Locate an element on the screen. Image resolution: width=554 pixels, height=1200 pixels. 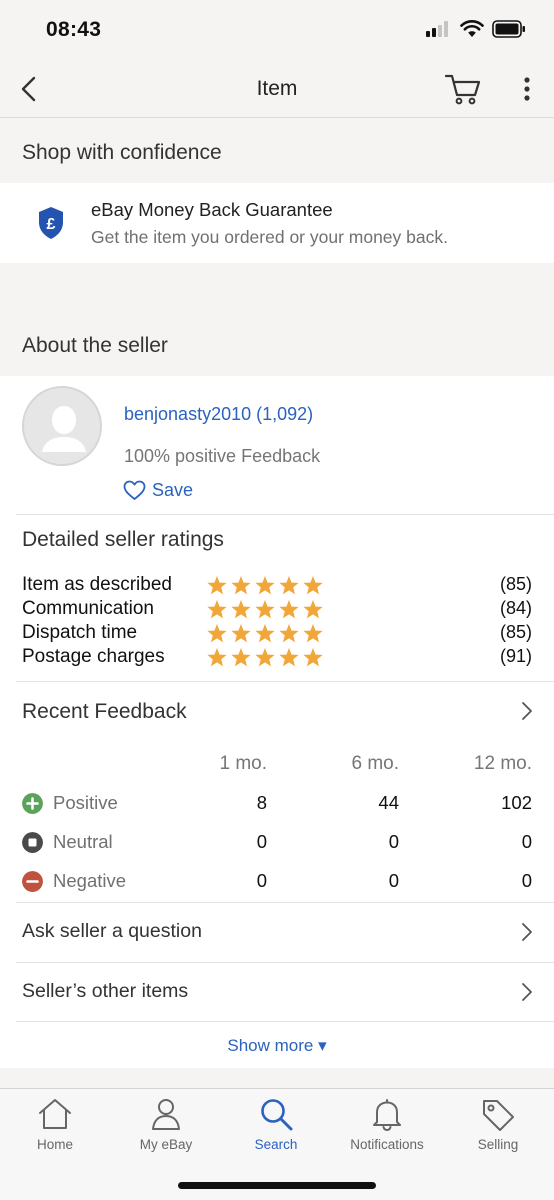
person-icon is located at coordinates (166, 1114).